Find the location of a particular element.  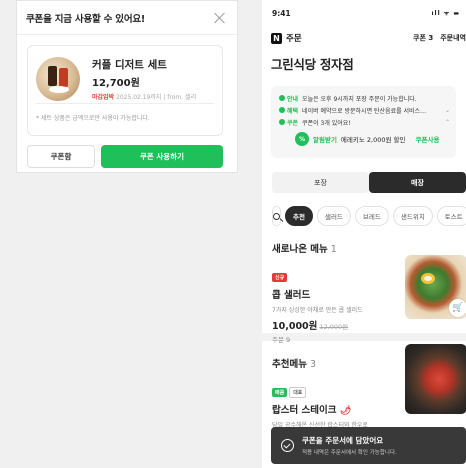

toast-title: 쿠폰을 주문서에 담았어요 is located at coordinates (343, 440).